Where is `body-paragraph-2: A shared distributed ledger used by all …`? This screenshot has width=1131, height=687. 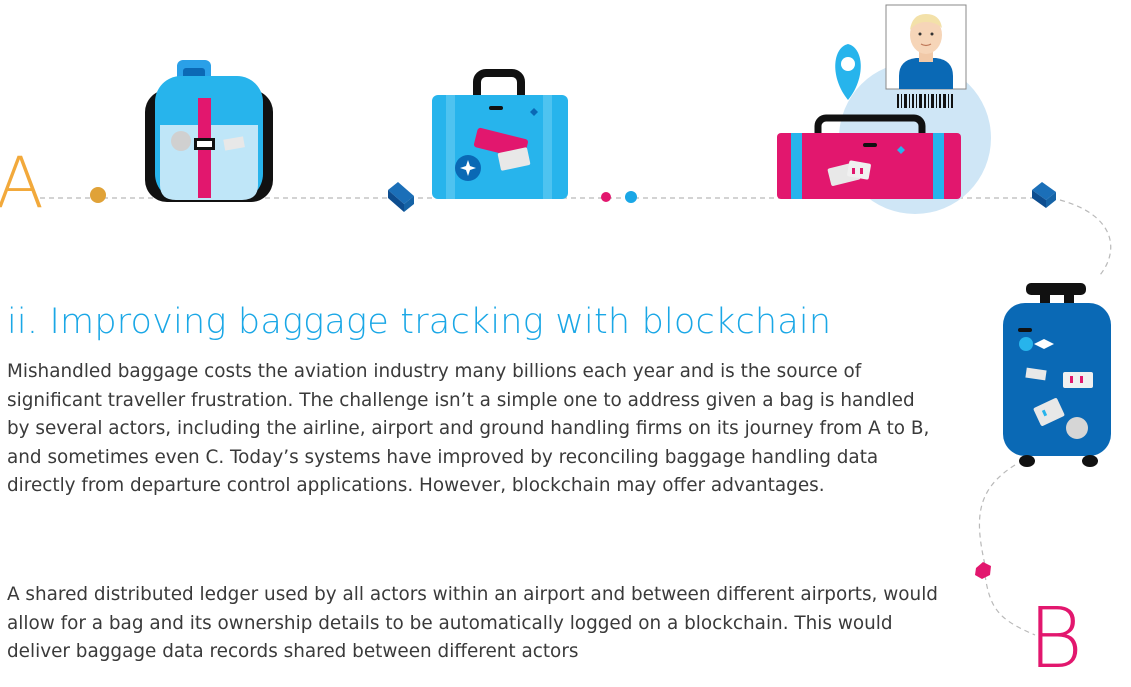 body-paragraph-2: A shared distributed ledger used by all … is located at coordinates (472, 623).